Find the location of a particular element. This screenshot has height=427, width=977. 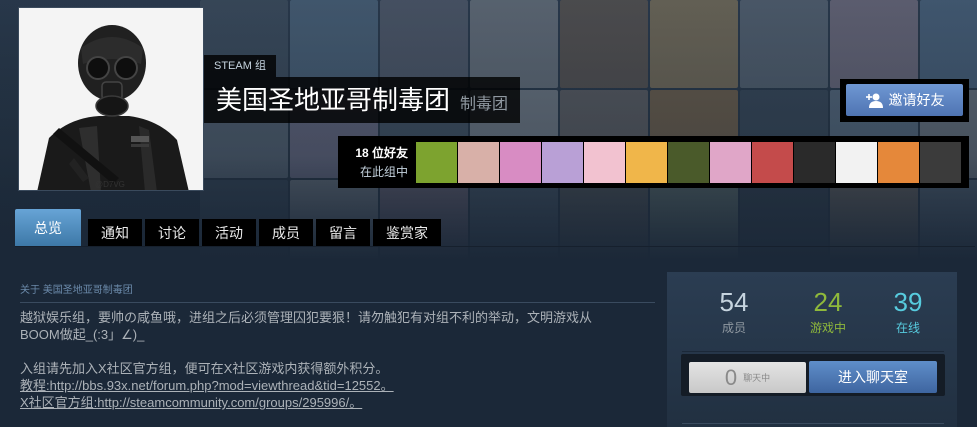

online-stat: 39 在线 is located at coordinates (908, 311).